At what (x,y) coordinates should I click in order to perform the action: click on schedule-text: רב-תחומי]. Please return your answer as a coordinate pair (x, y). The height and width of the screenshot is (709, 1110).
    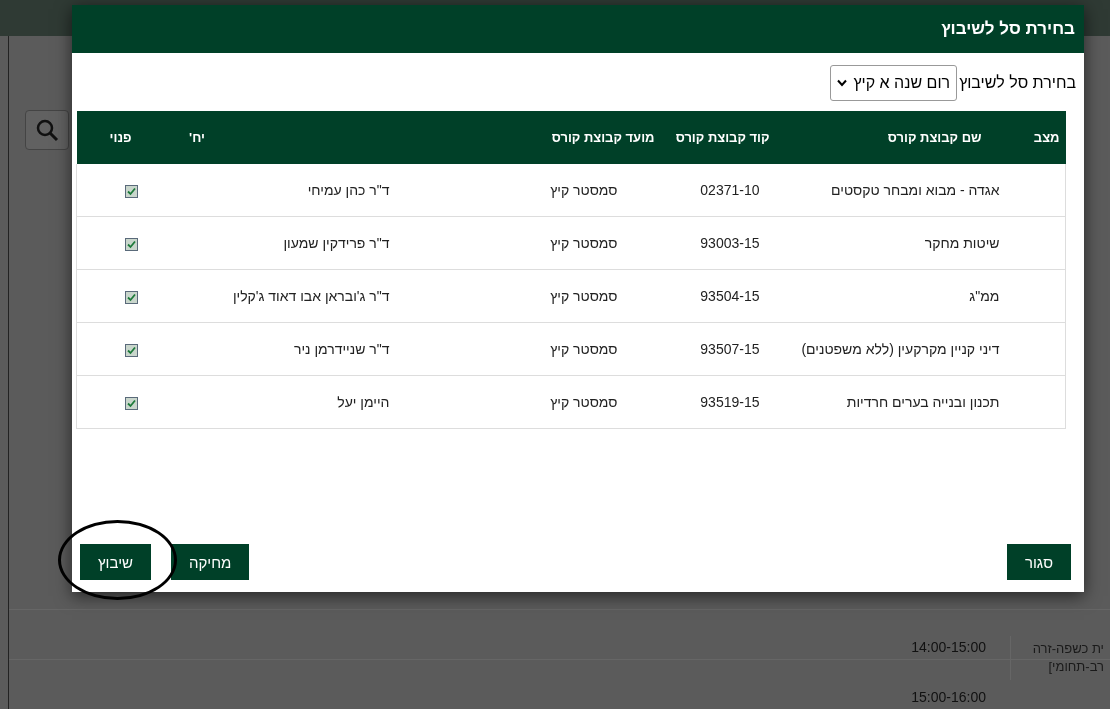
    Looking at the image, I should click on (1075, 667).